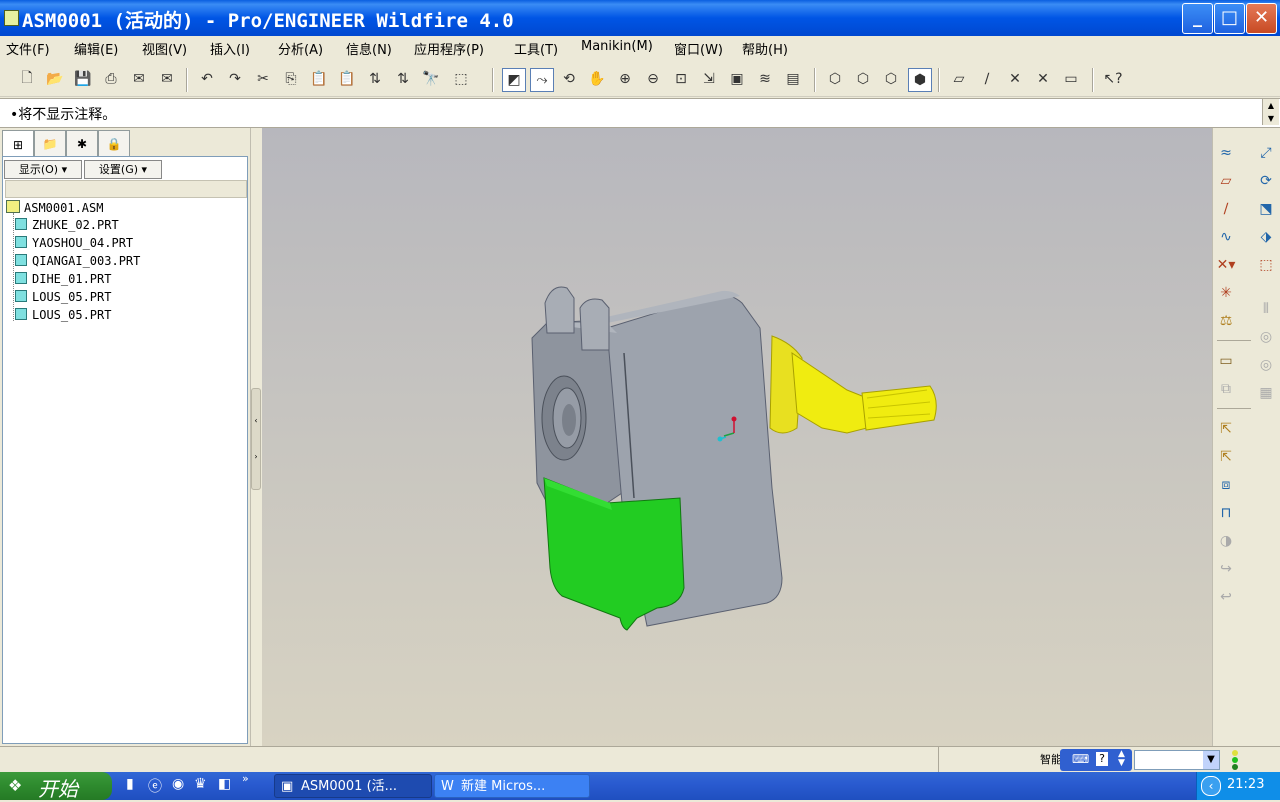 This screenshot has height=802, width=1280. I want to click on paste-special-icon: 📋, so click(347, 79).